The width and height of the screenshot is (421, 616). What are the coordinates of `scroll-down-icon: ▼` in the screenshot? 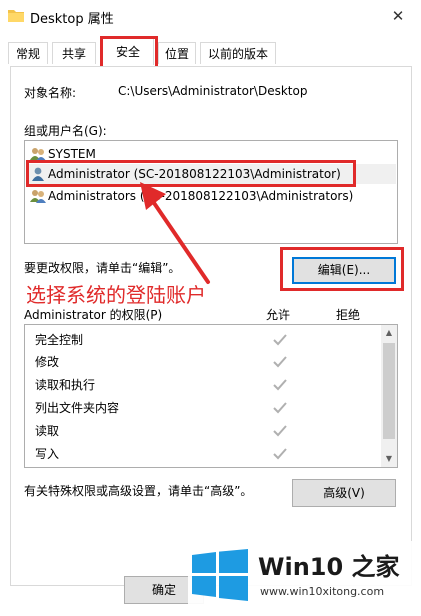 It's located at (389, 459).